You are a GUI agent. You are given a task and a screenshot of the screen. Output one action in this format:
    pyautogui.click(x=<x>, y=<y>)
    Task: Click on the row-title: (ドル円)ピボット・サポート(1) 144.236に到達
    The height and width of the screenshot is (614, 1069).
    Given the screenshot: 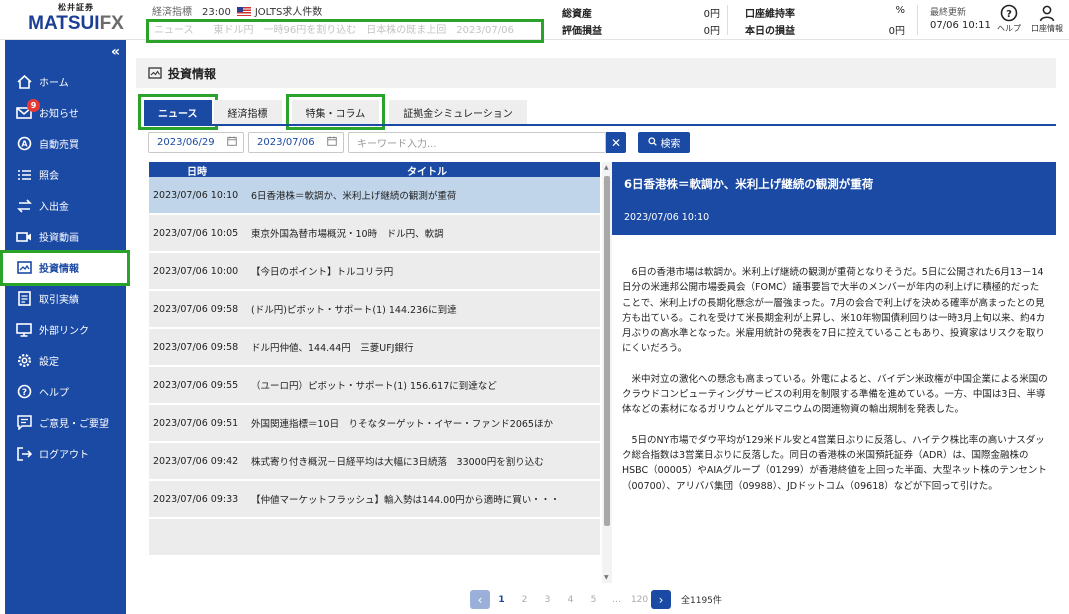 What is the action you would take?
    pyautogui.click(x=354, y=310)
    